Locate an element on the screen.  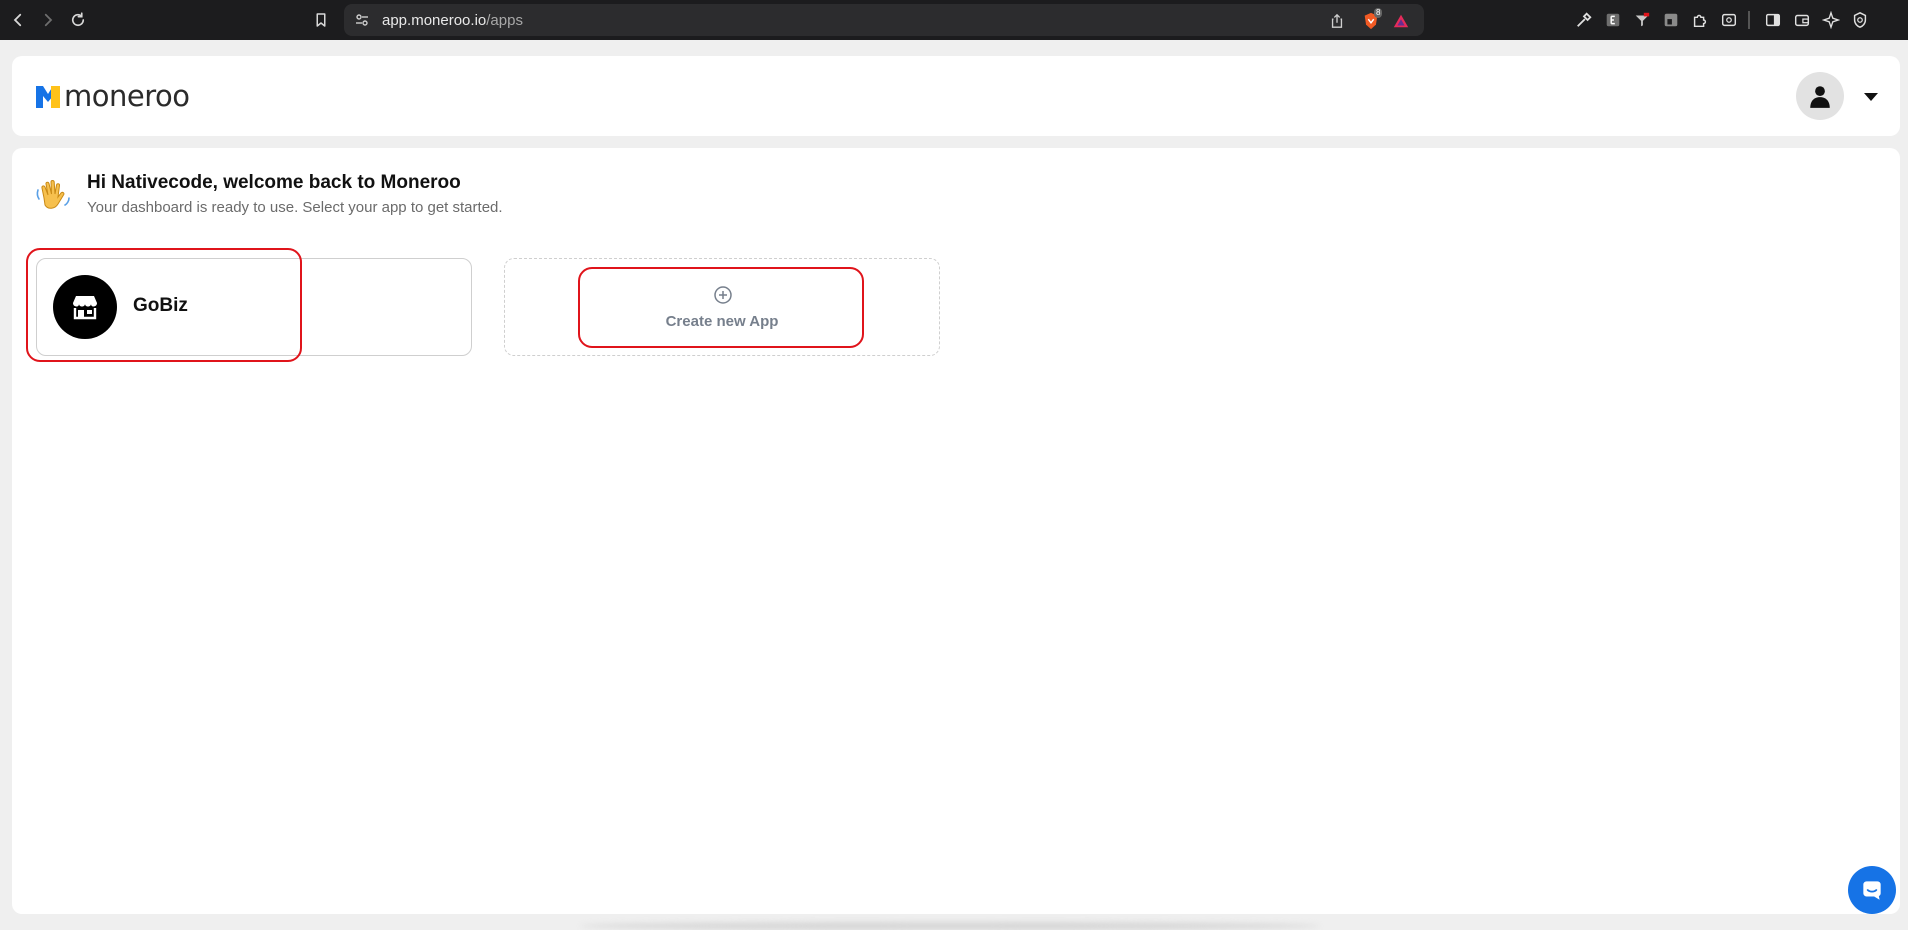
puzzle-icon is located at coordinates (1700, 20).